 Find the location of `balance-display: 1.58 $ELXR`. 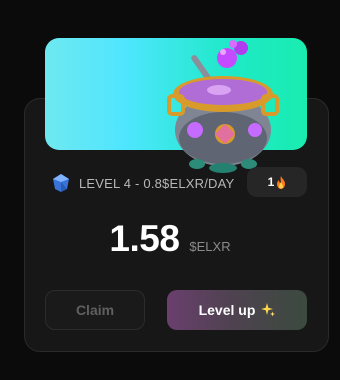

balance-display: 1.58 $ELXR is located at coordinates (170, 239).